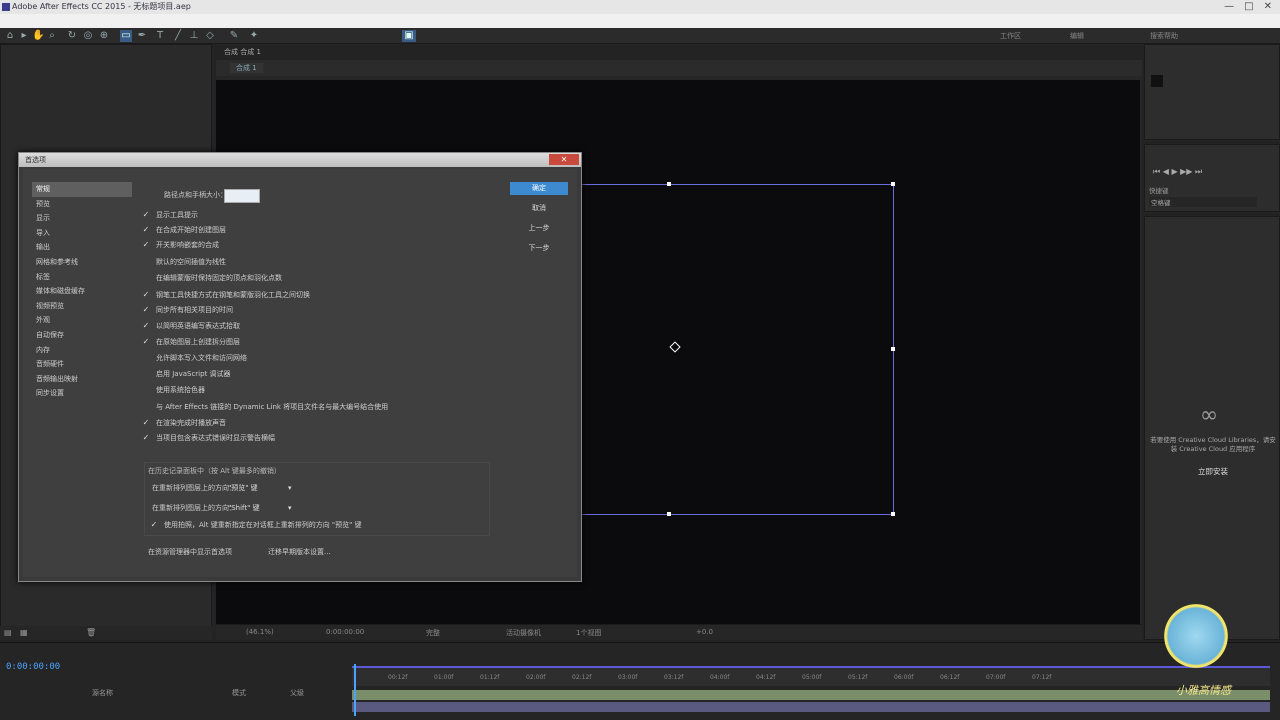 This screenshot has height=720, width=1280. I want to click on camera-dropdown: 活动摄像机, so click(523, 633).